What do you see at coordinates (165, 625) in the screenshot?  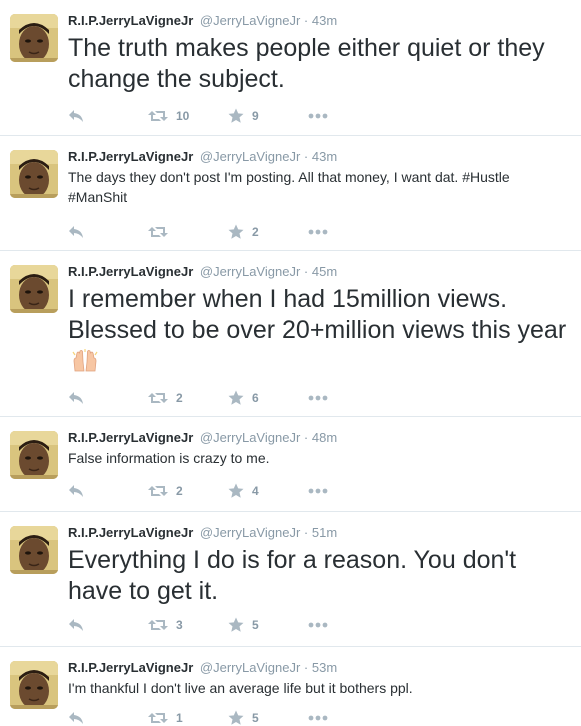 I see `retweet-button: 3` at bounding box center [165, 625].